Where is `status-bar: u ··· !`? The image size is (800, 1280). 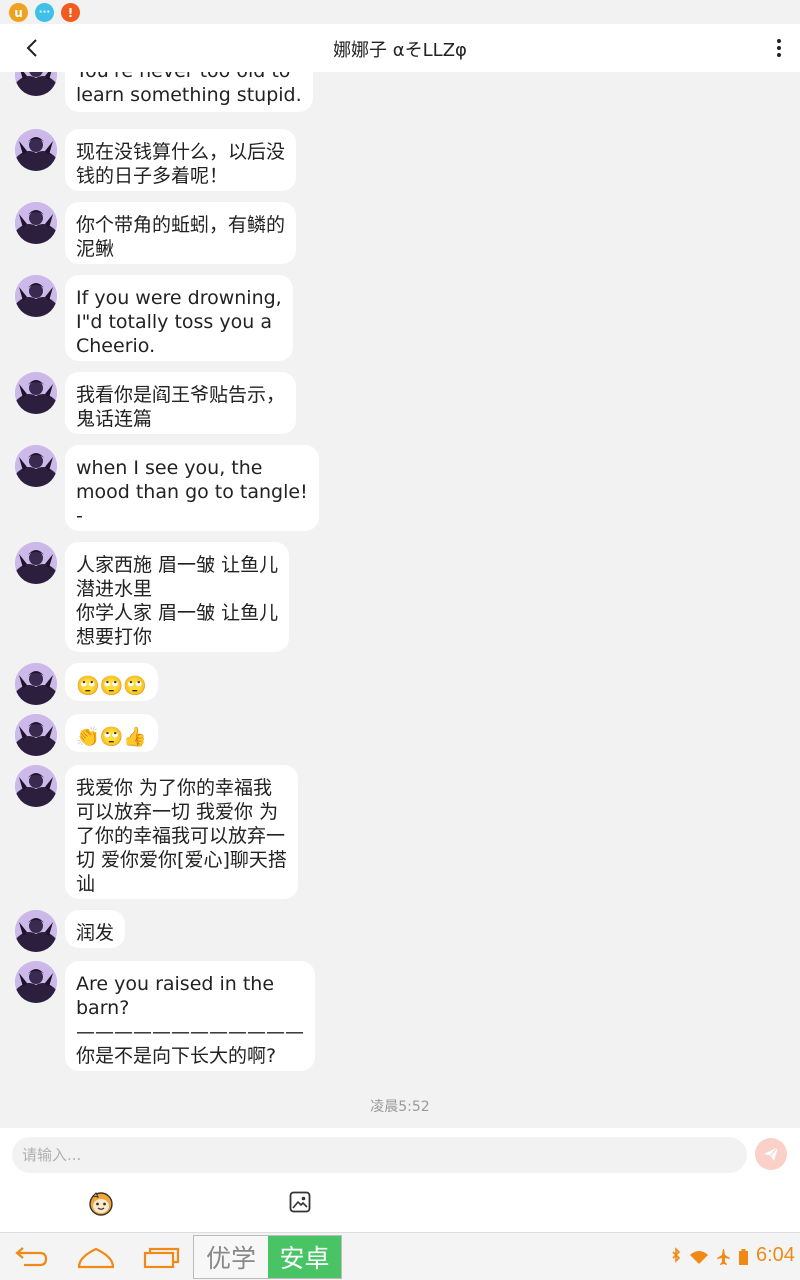
status-bar: u ··· ! is located at coordinates (400, 12).